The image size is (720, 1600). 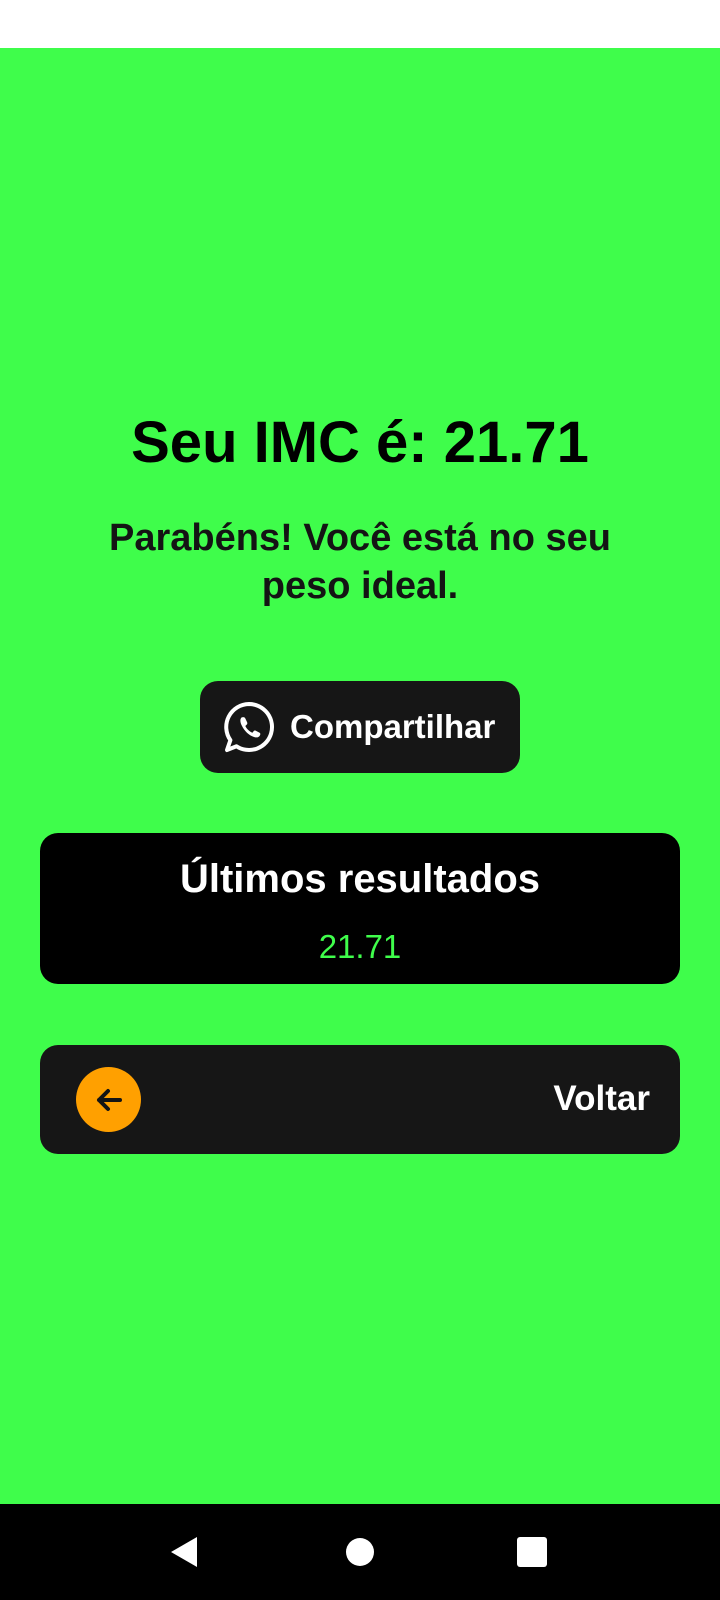 I want to click on nav-recents-button, so click(x=532, y=1552).